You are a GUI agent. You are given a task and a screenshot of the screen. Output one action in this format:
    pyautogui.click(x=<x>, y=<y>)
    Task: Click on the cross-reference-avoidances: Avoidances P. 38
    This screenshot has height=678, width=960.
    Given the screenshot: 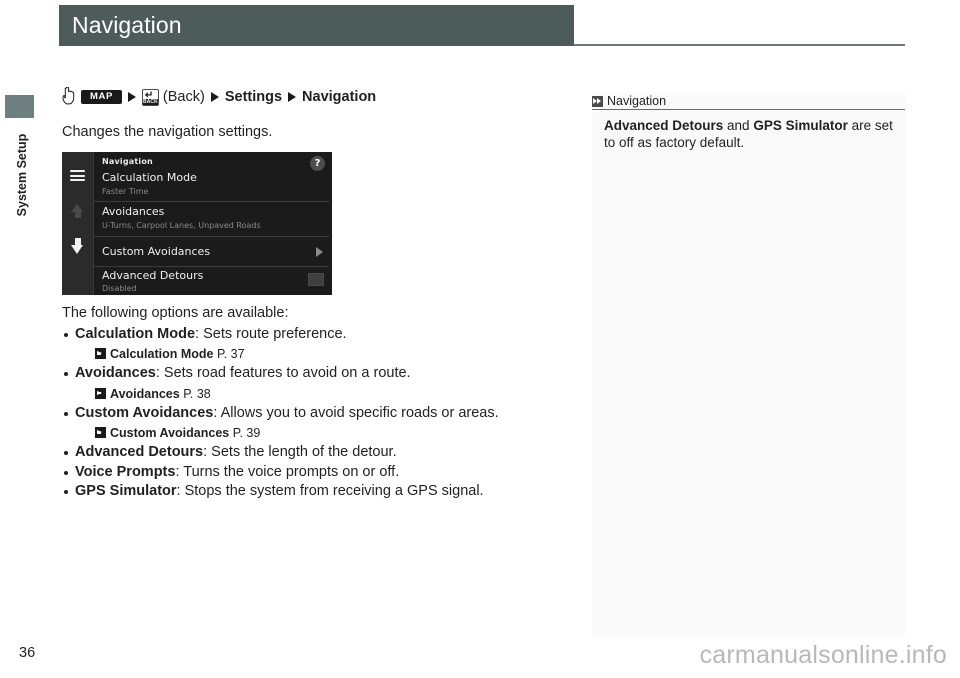 What is the action you would take?
    pyautogui.click(x=317, y=394)
    